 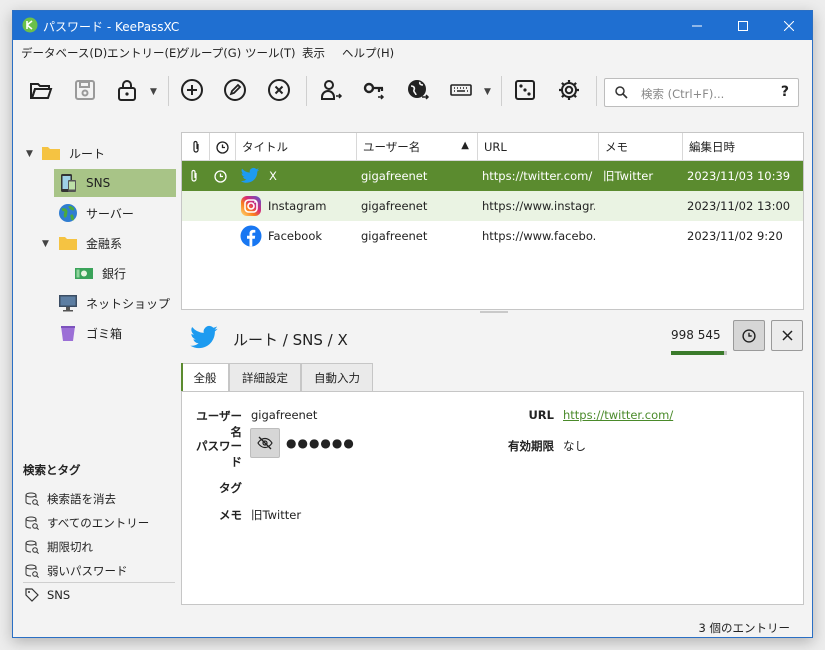 I want to click on close-button, so click(x=789, y=25).